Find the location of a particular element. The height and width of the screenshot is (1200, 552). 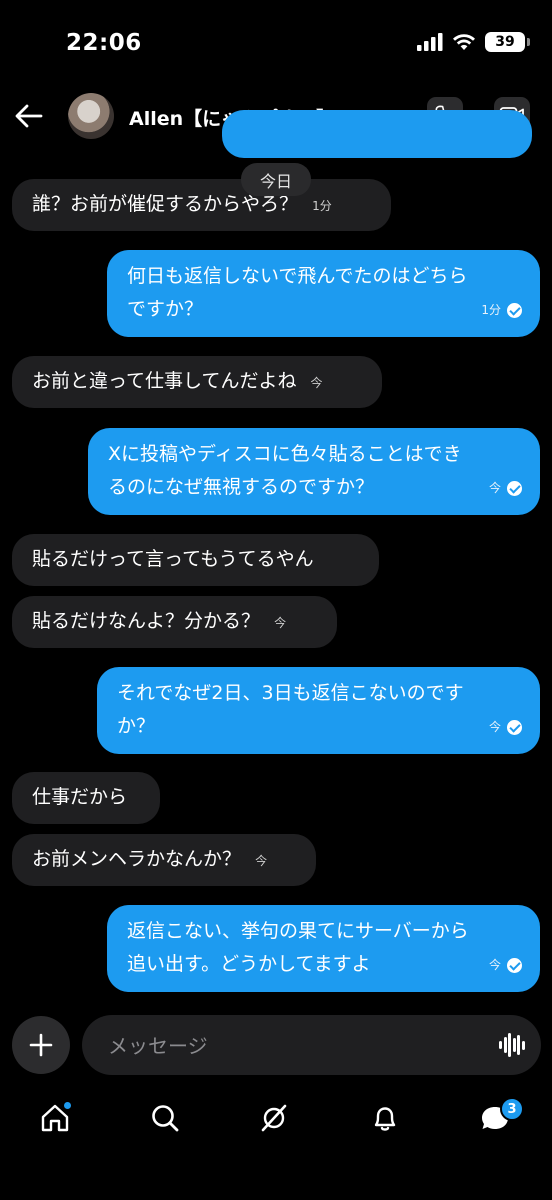

message-text: 誰？お前が催促するからやろ？ is located at coordinates (165, 204).